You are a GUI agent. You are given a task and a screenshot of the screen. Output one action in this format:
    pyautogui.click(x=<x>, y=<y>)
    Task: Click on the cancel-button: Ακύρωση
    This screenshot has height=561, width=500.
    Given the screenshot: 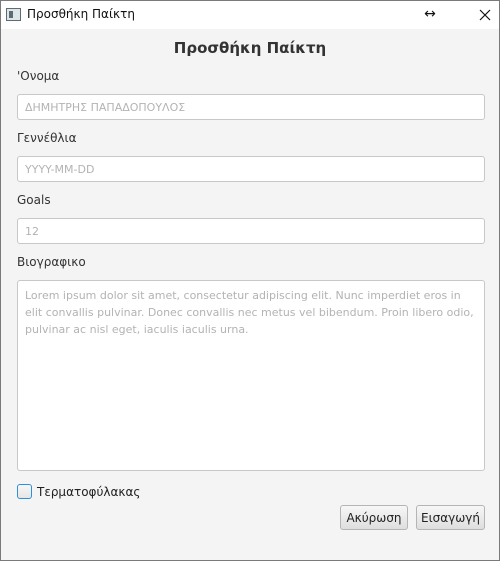 What is the action you would take?
    pyautogui.click(x=374, y=517)
    